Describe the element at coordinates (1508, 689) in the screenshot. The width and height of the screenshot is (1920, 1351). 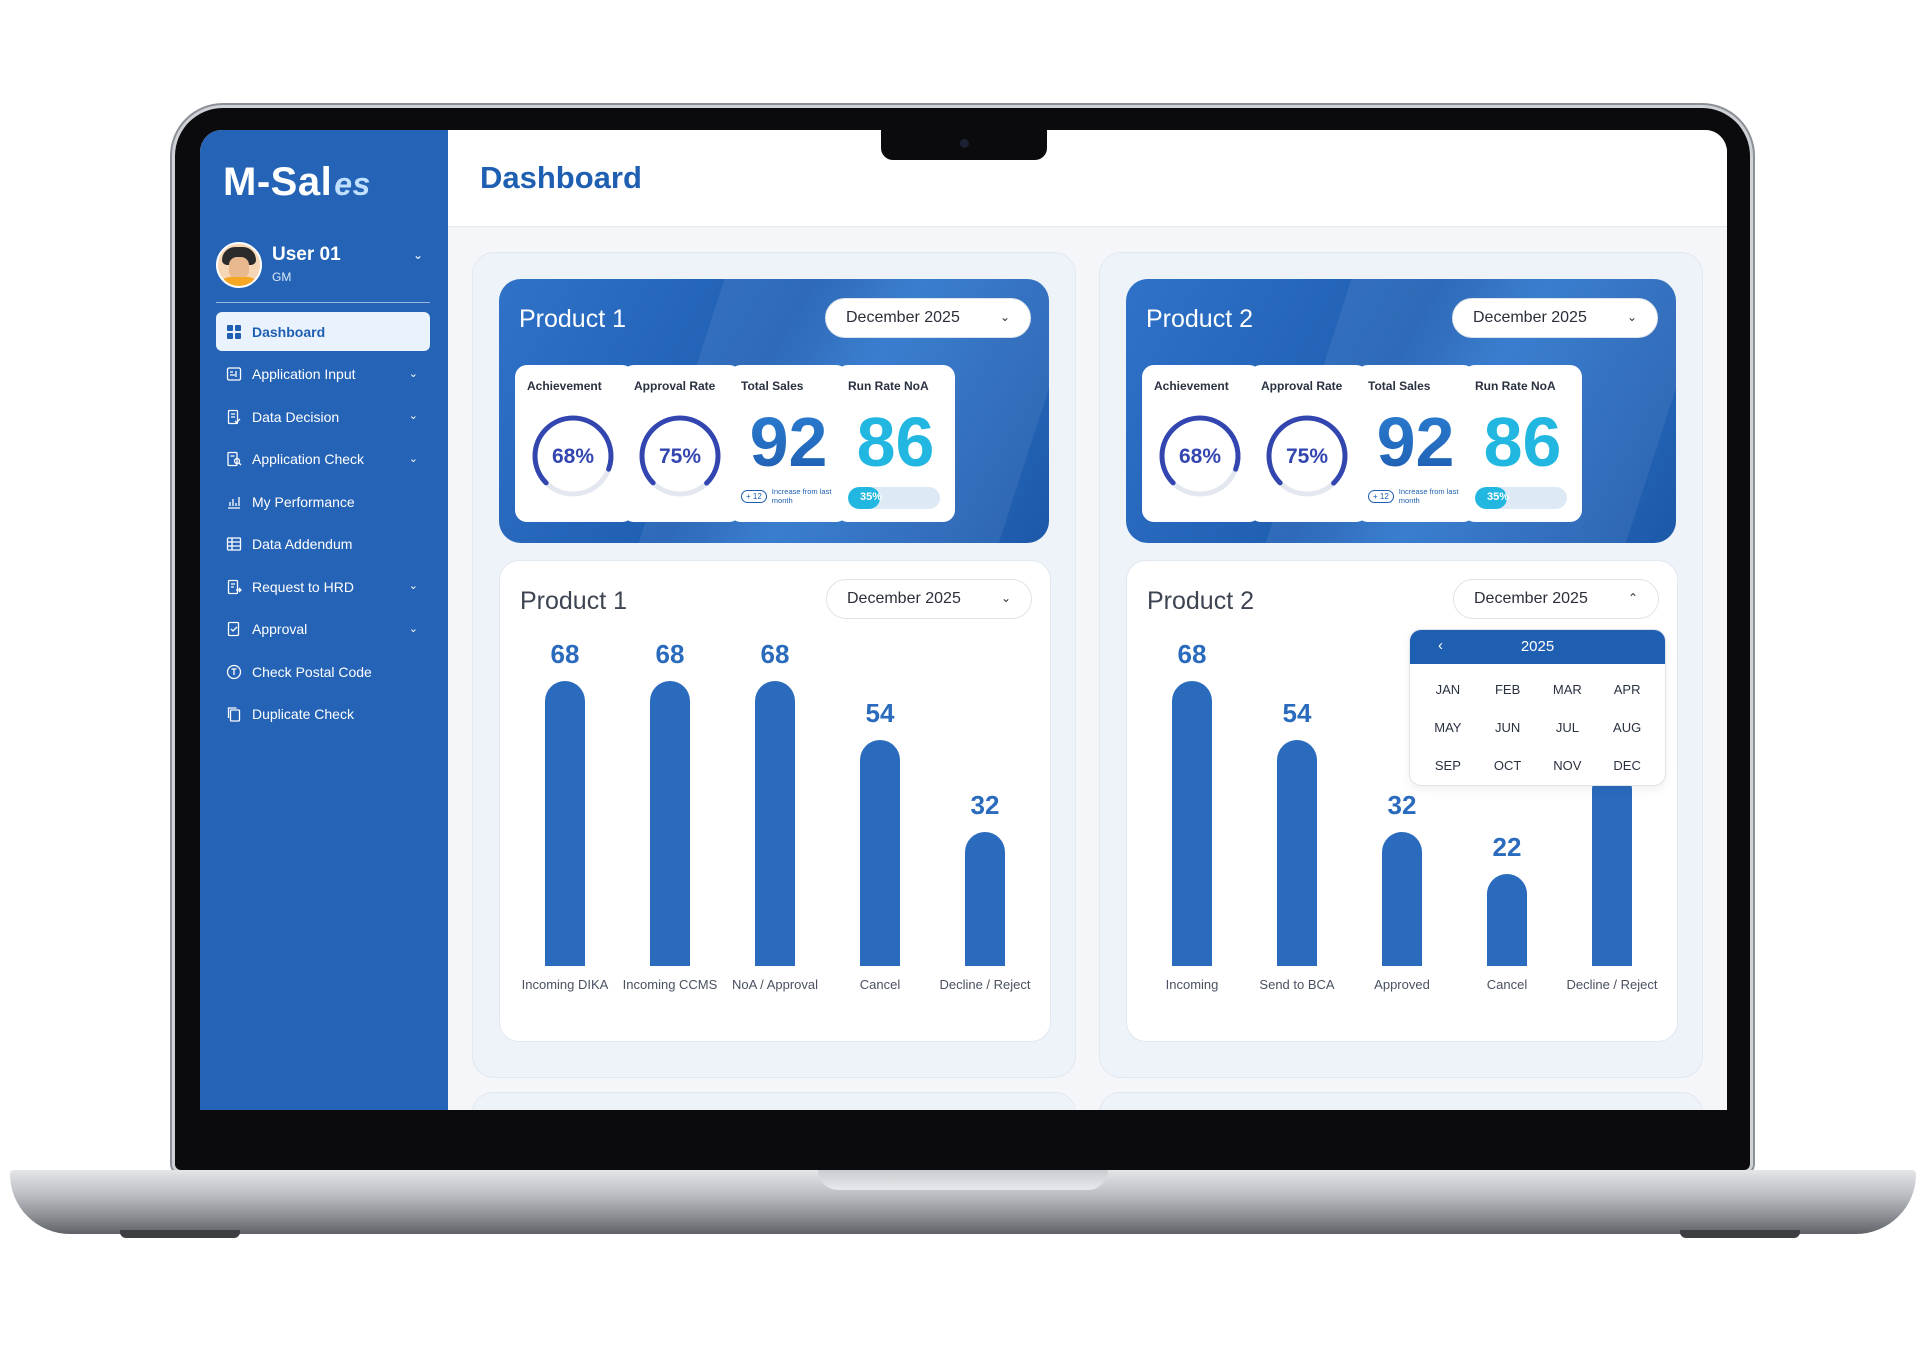
I see `month-option: FEB` at that location.